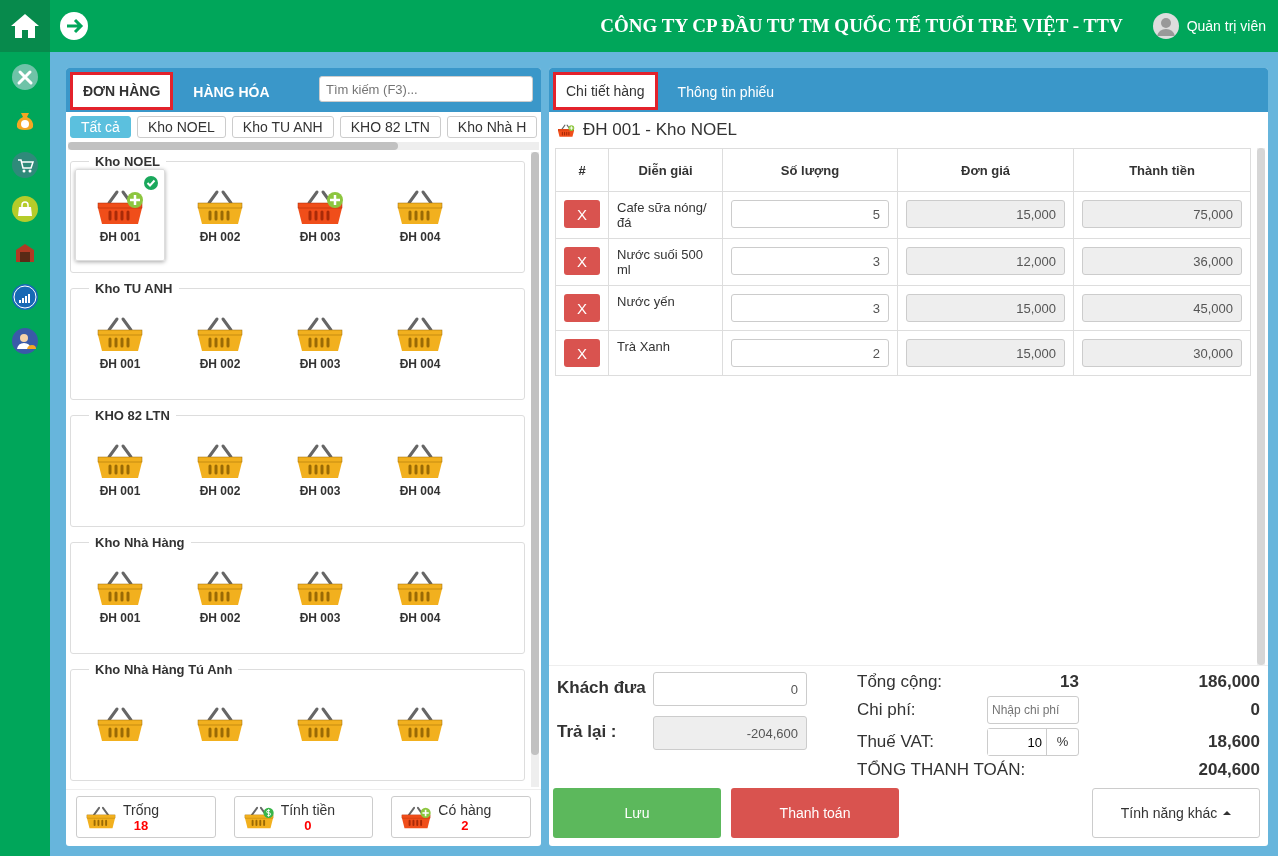 This screenshot has height=856, width=1278. I want to click on legend-count: 0, so click(308, 825).